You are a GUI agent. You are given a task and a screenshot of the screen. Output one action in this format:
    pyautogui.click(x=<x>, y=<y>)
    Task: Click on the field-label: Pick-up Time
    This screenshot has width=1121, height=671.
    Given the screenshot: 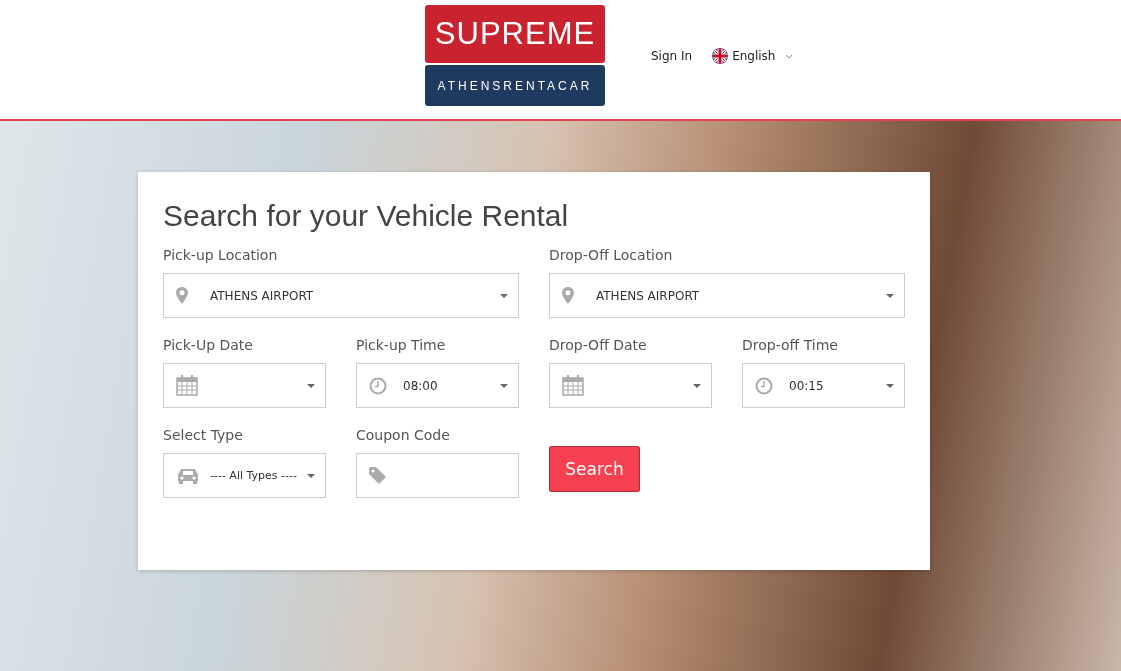 What is the action you would take?
    pyautogui.click(x=401, y=345)
    